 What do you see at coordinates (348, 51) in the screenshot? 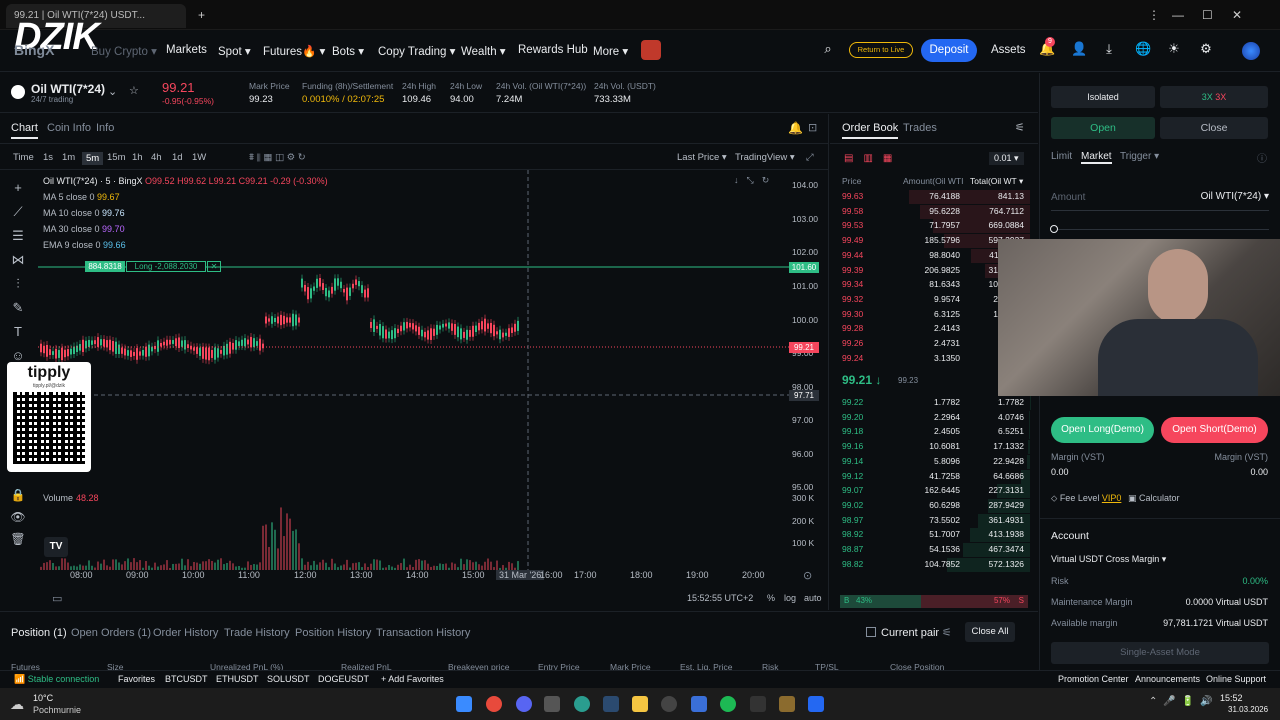
I see `nav-bots: Bots ▾` at bounding box center [348, 51].